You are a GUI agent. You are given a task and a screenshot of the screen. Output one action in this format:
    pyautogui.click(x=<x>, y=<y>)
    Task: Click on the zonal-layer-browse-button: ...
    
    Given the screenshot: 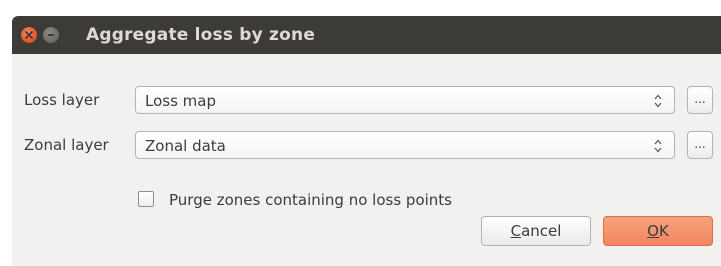 What is the action you would take?
    pyautogui.click(x=700, y=145)
    